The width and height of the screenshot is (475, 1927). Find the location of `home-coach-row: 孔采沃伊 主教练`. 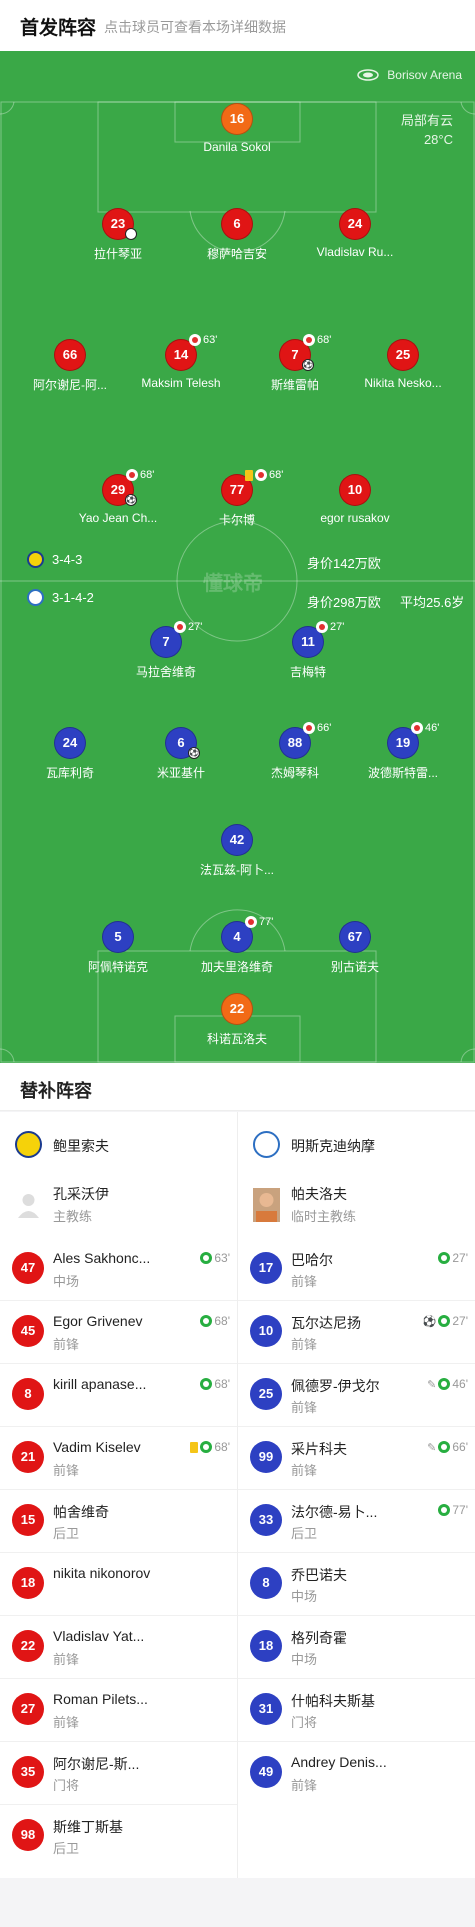

home-coach-row: 孔采沃伊 主教练 is located at coordinates (118, 1206).